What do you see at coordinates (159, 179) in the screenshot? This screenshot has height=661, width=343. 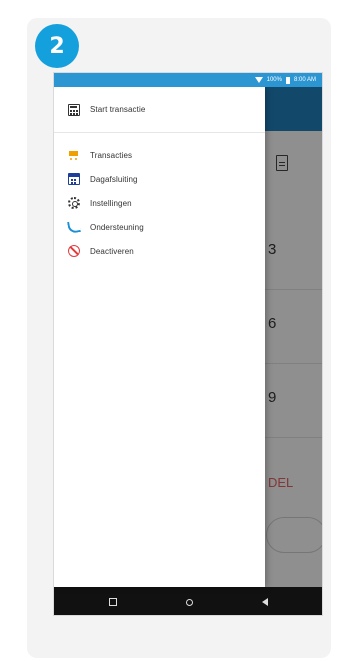 I see `drawer-item-day-closing: Dagafsluiting` at bounding box center [159, 179].